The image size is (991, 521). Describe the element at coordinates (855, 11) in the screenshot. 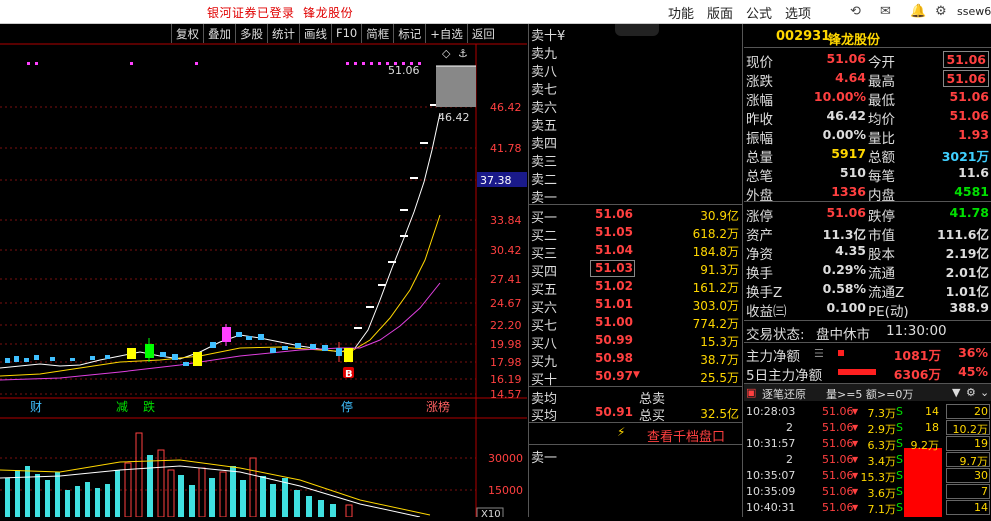

I see `refresh-icon: ⟲` at that location.